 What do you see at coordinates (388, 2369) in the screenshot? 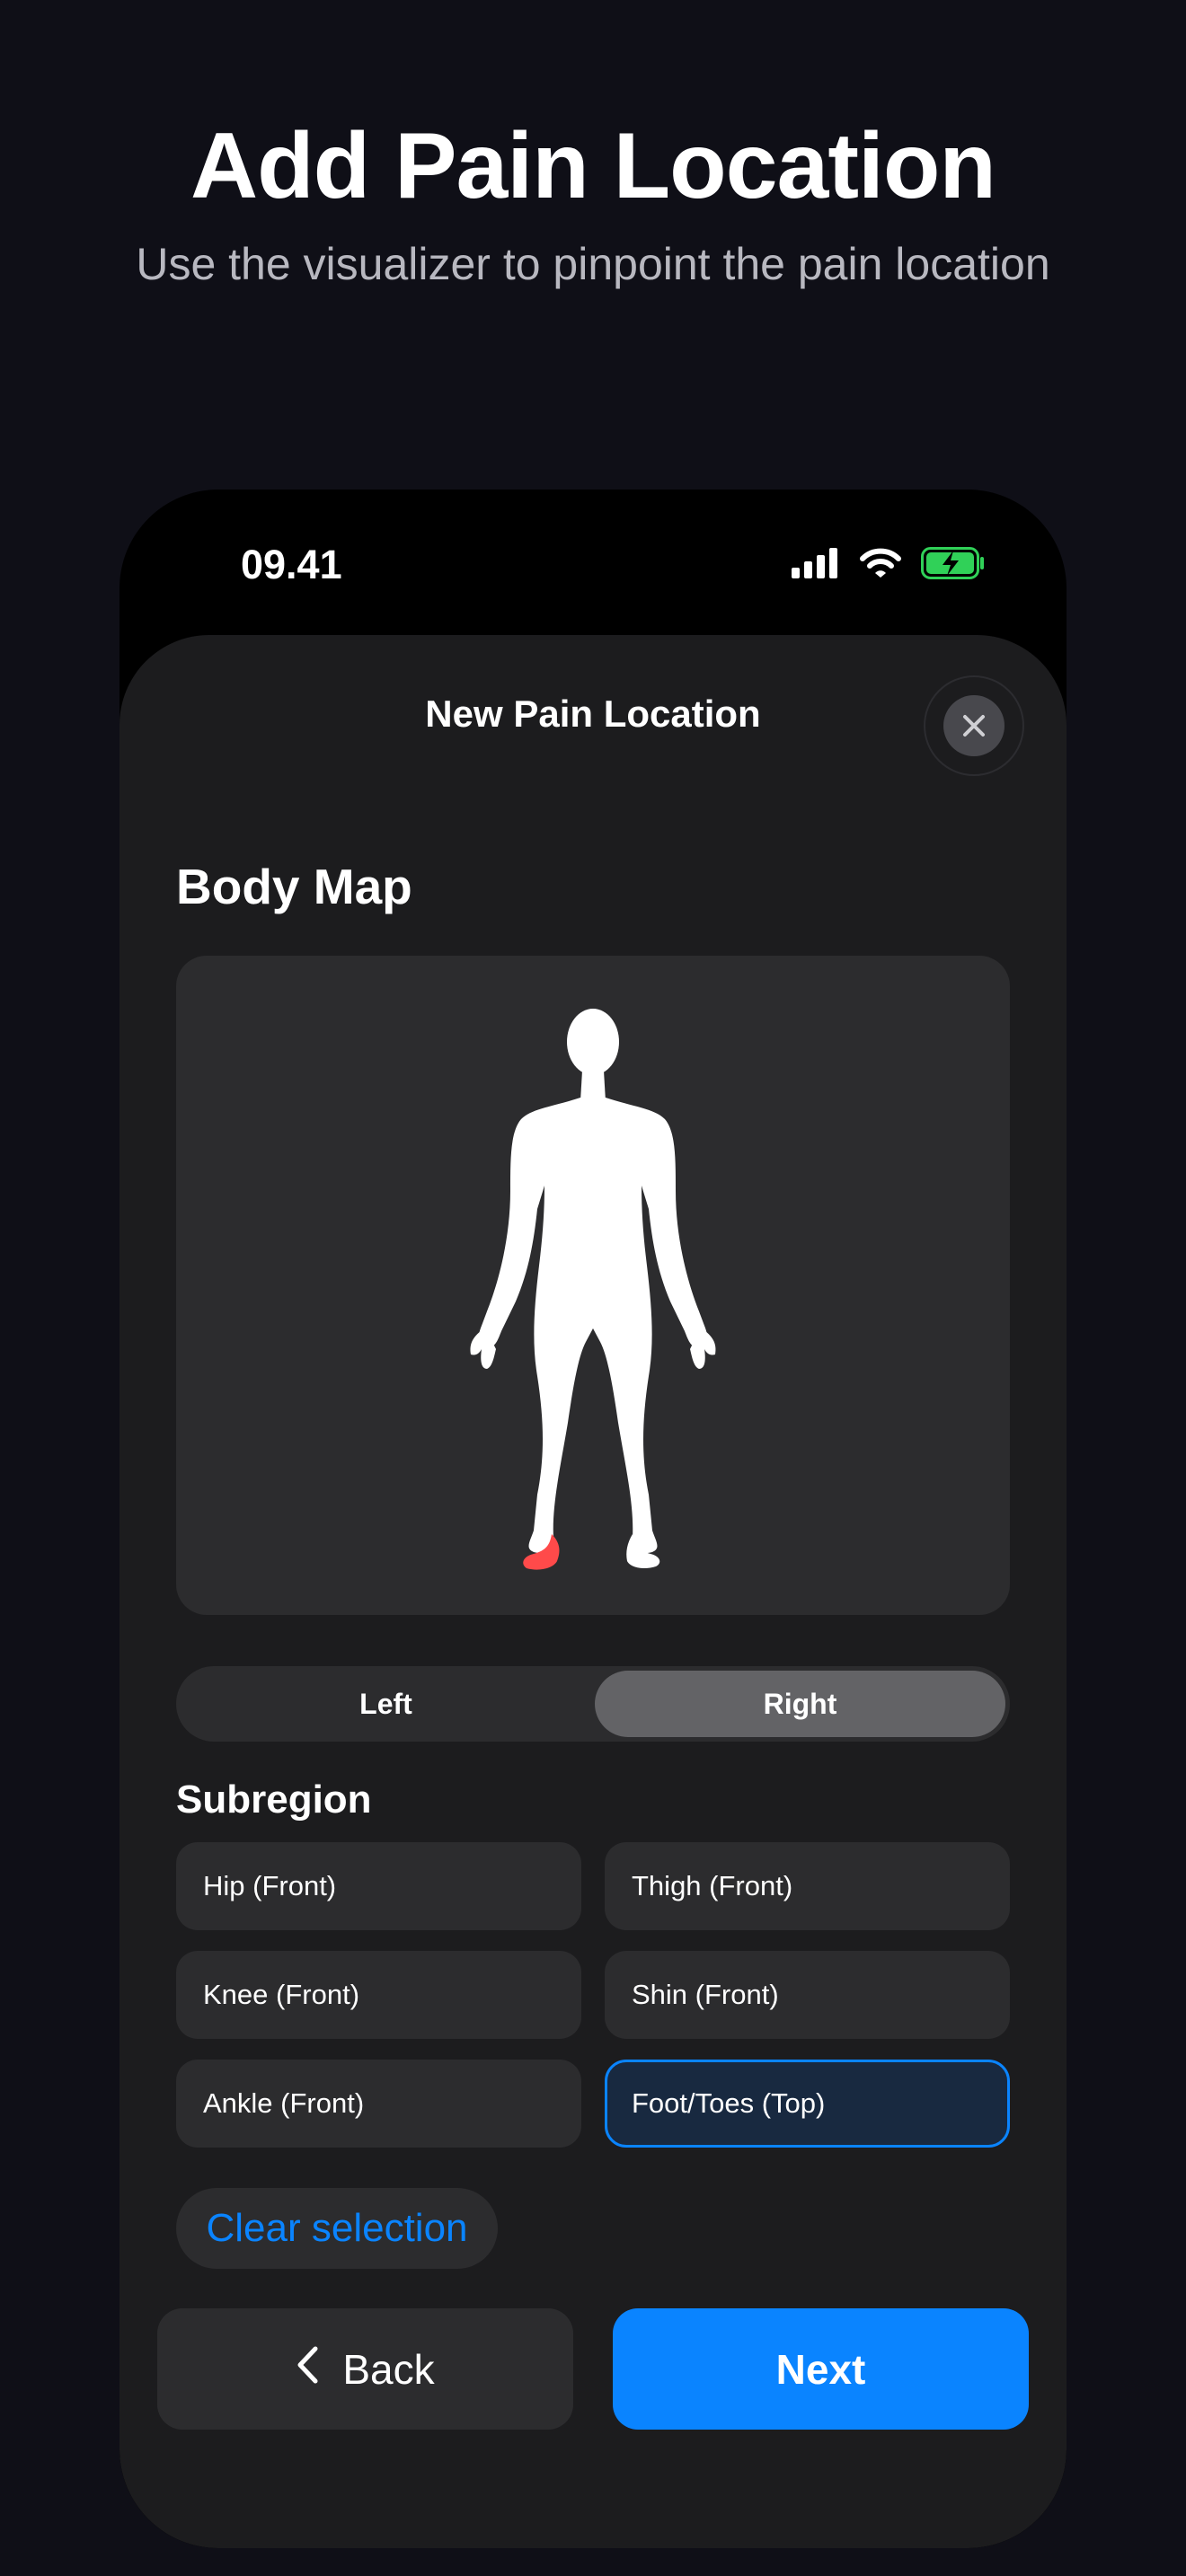
I see `back-label: Back` at bounding box center [388, 2369].